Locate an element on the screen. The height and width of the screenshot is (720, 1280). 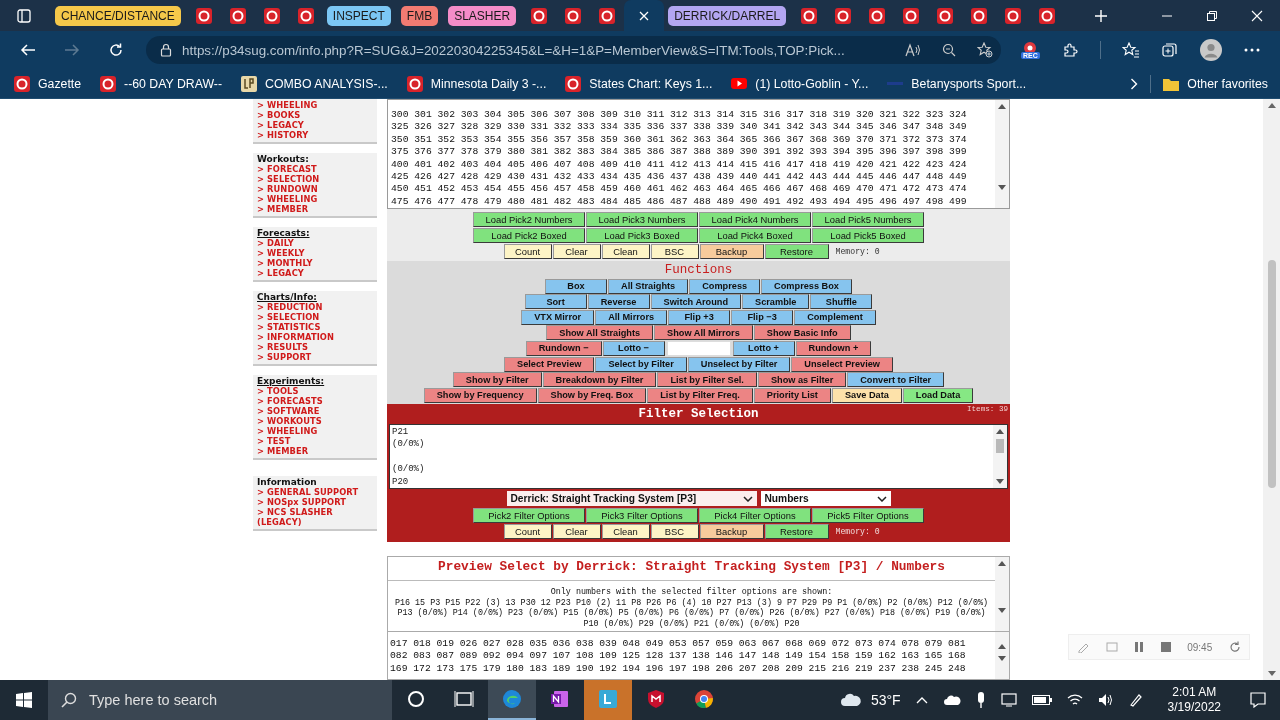
button: Box is located at coordinates (576, 286).